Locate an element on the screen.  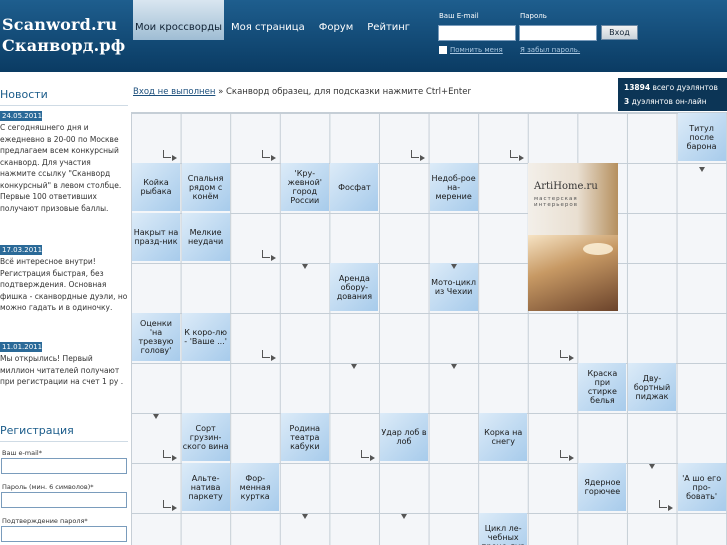
reg-email-label: Ваш e-mail* is located at coordinates (22, 453).